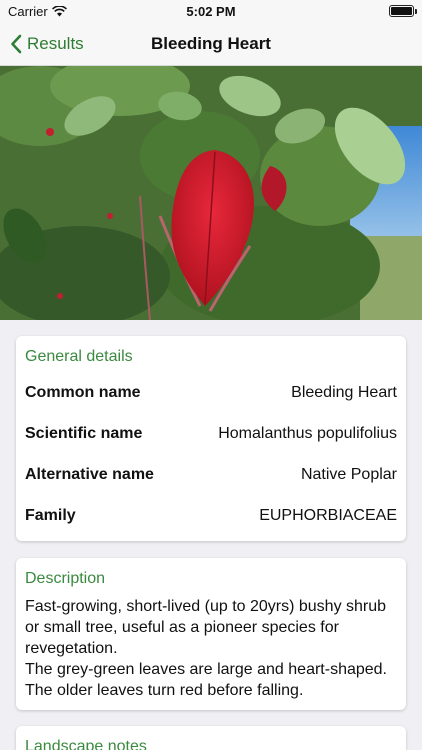 The width and height of the screenshot is (422, 750). Describe the element at coordinates (55, 43) in the screenshot. I see `back-button-label: Results` at that location.